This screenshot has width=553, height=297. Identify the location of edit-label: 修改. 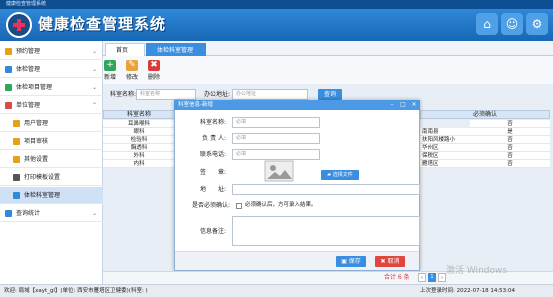
(131, 77).